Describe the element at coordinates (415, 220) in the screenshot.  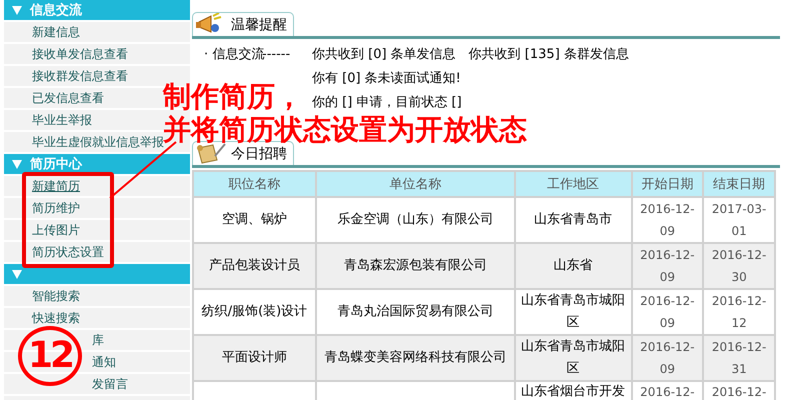
I see `table-cell: 乐金空调（山东）有限公司` at that location.